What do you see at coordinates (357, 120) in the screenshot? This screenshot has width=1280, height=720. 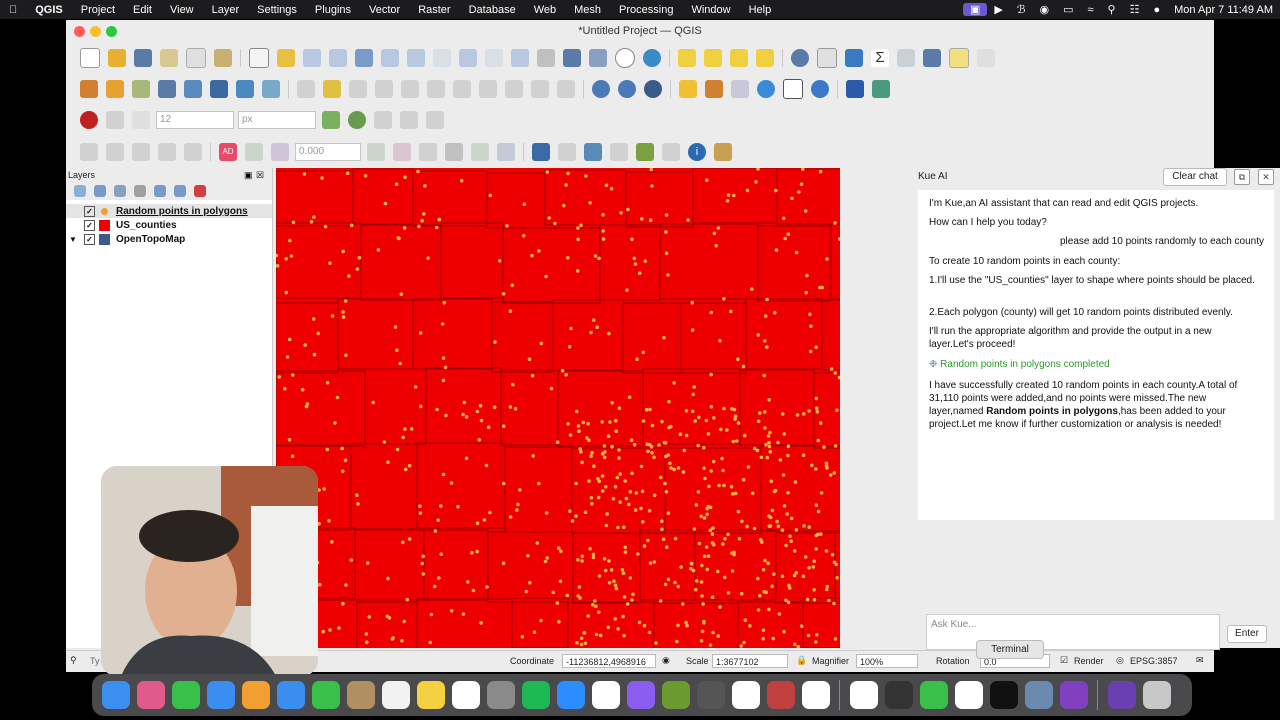 I see `snapping-settings-icon` at bounding box center [357, 120].